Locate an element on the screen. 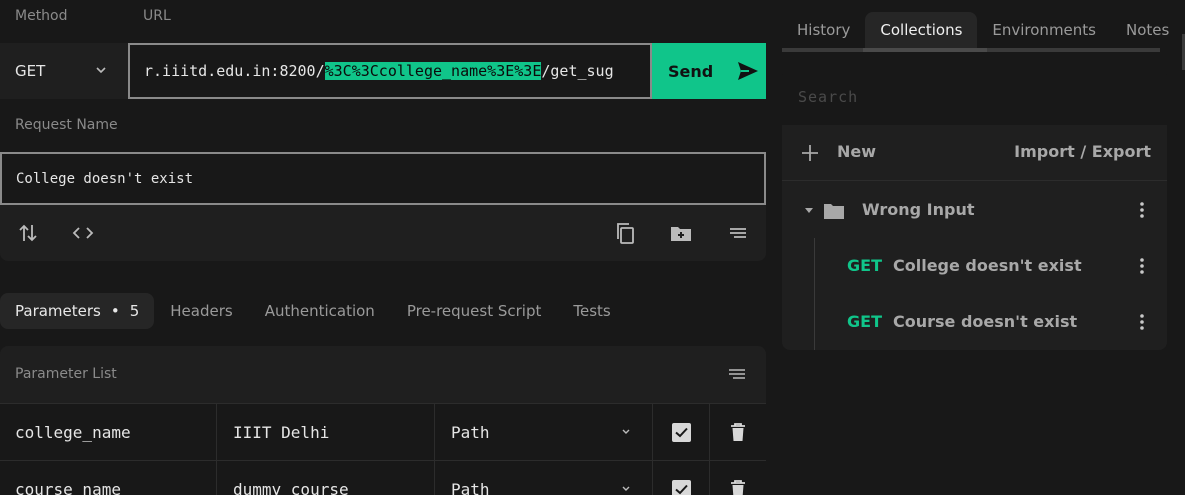 Image resolution: width=1185 pixels, height=495 pixels. new-collection-button: New is located at coordinates (856, 151).